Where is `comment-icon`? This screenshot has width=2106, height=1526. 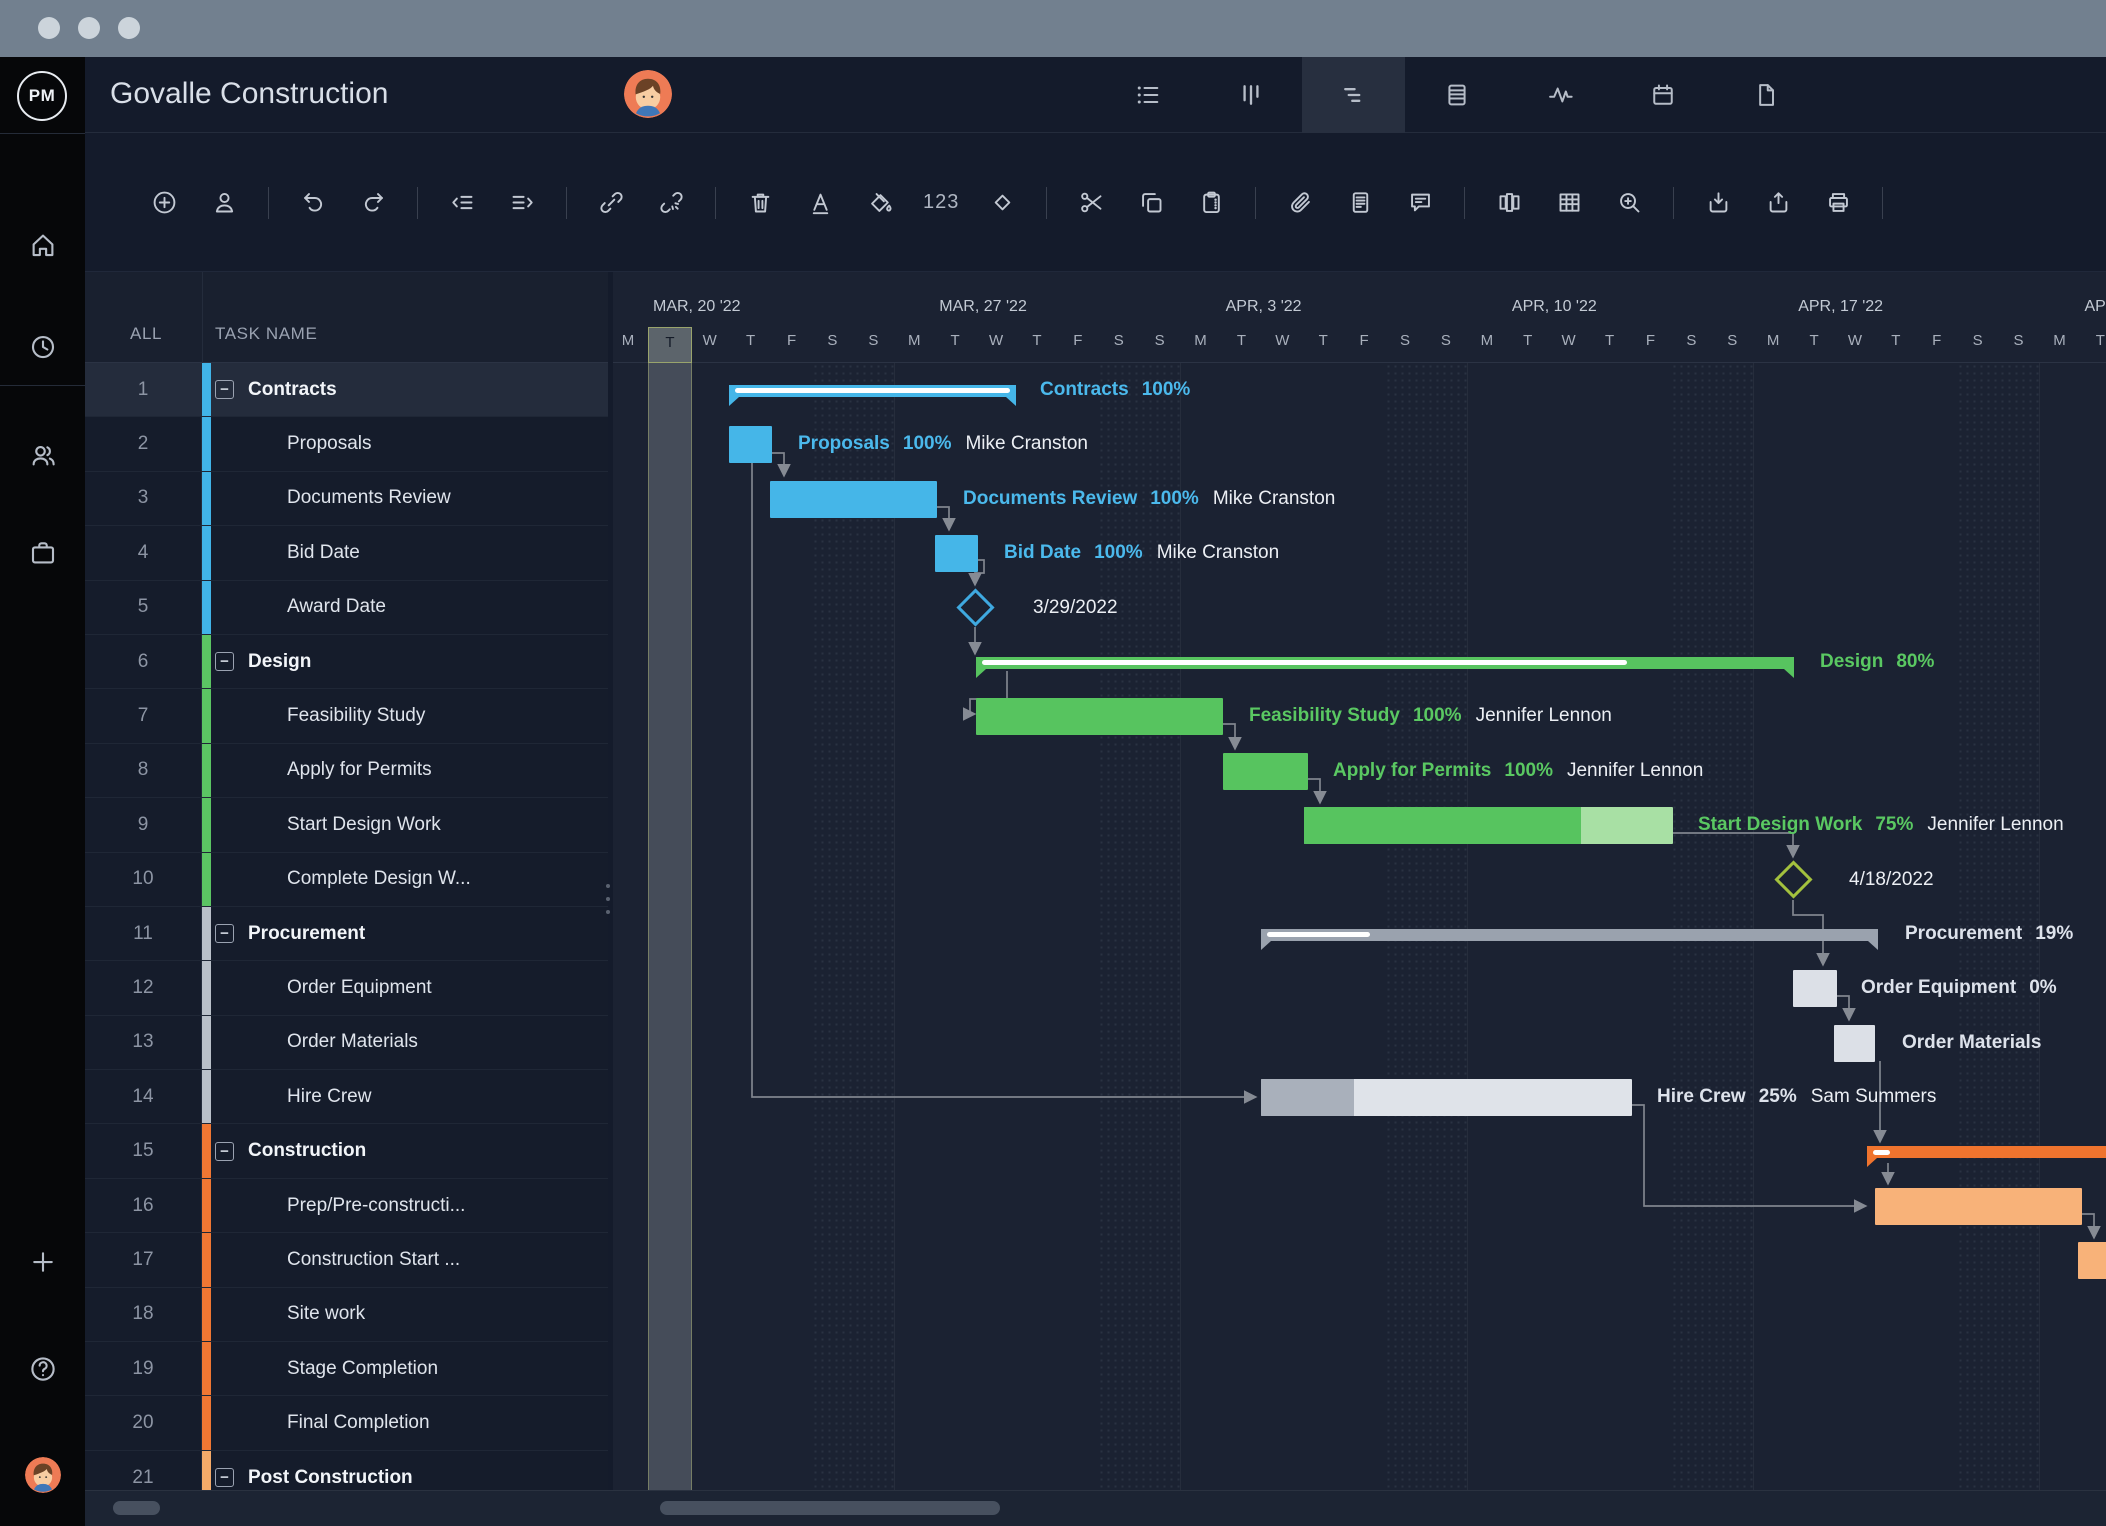
comment-icon is located at coordinates (1420, 203).